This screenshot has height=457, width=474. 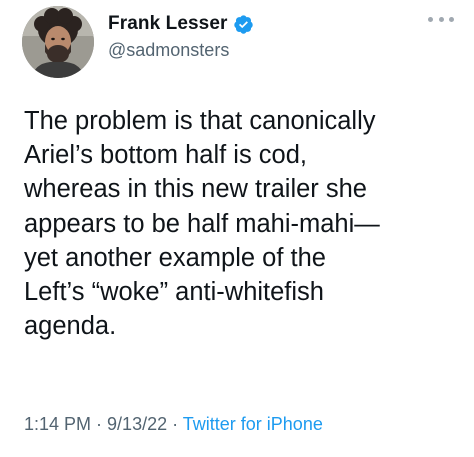 What do you see at coordinates (168, 50) in the screenshot?
I see `user-handle: @sadmonsters` at bounding box center [168, 50].